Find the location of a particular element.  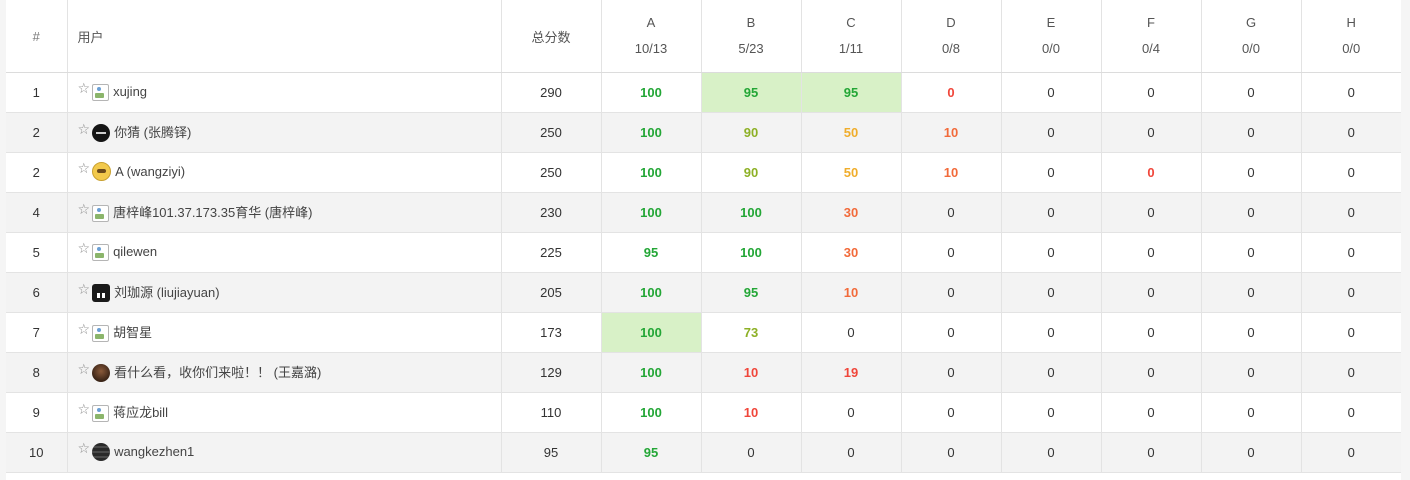

problem-header-b: B 5/23 is located at coordinates (751, 36).